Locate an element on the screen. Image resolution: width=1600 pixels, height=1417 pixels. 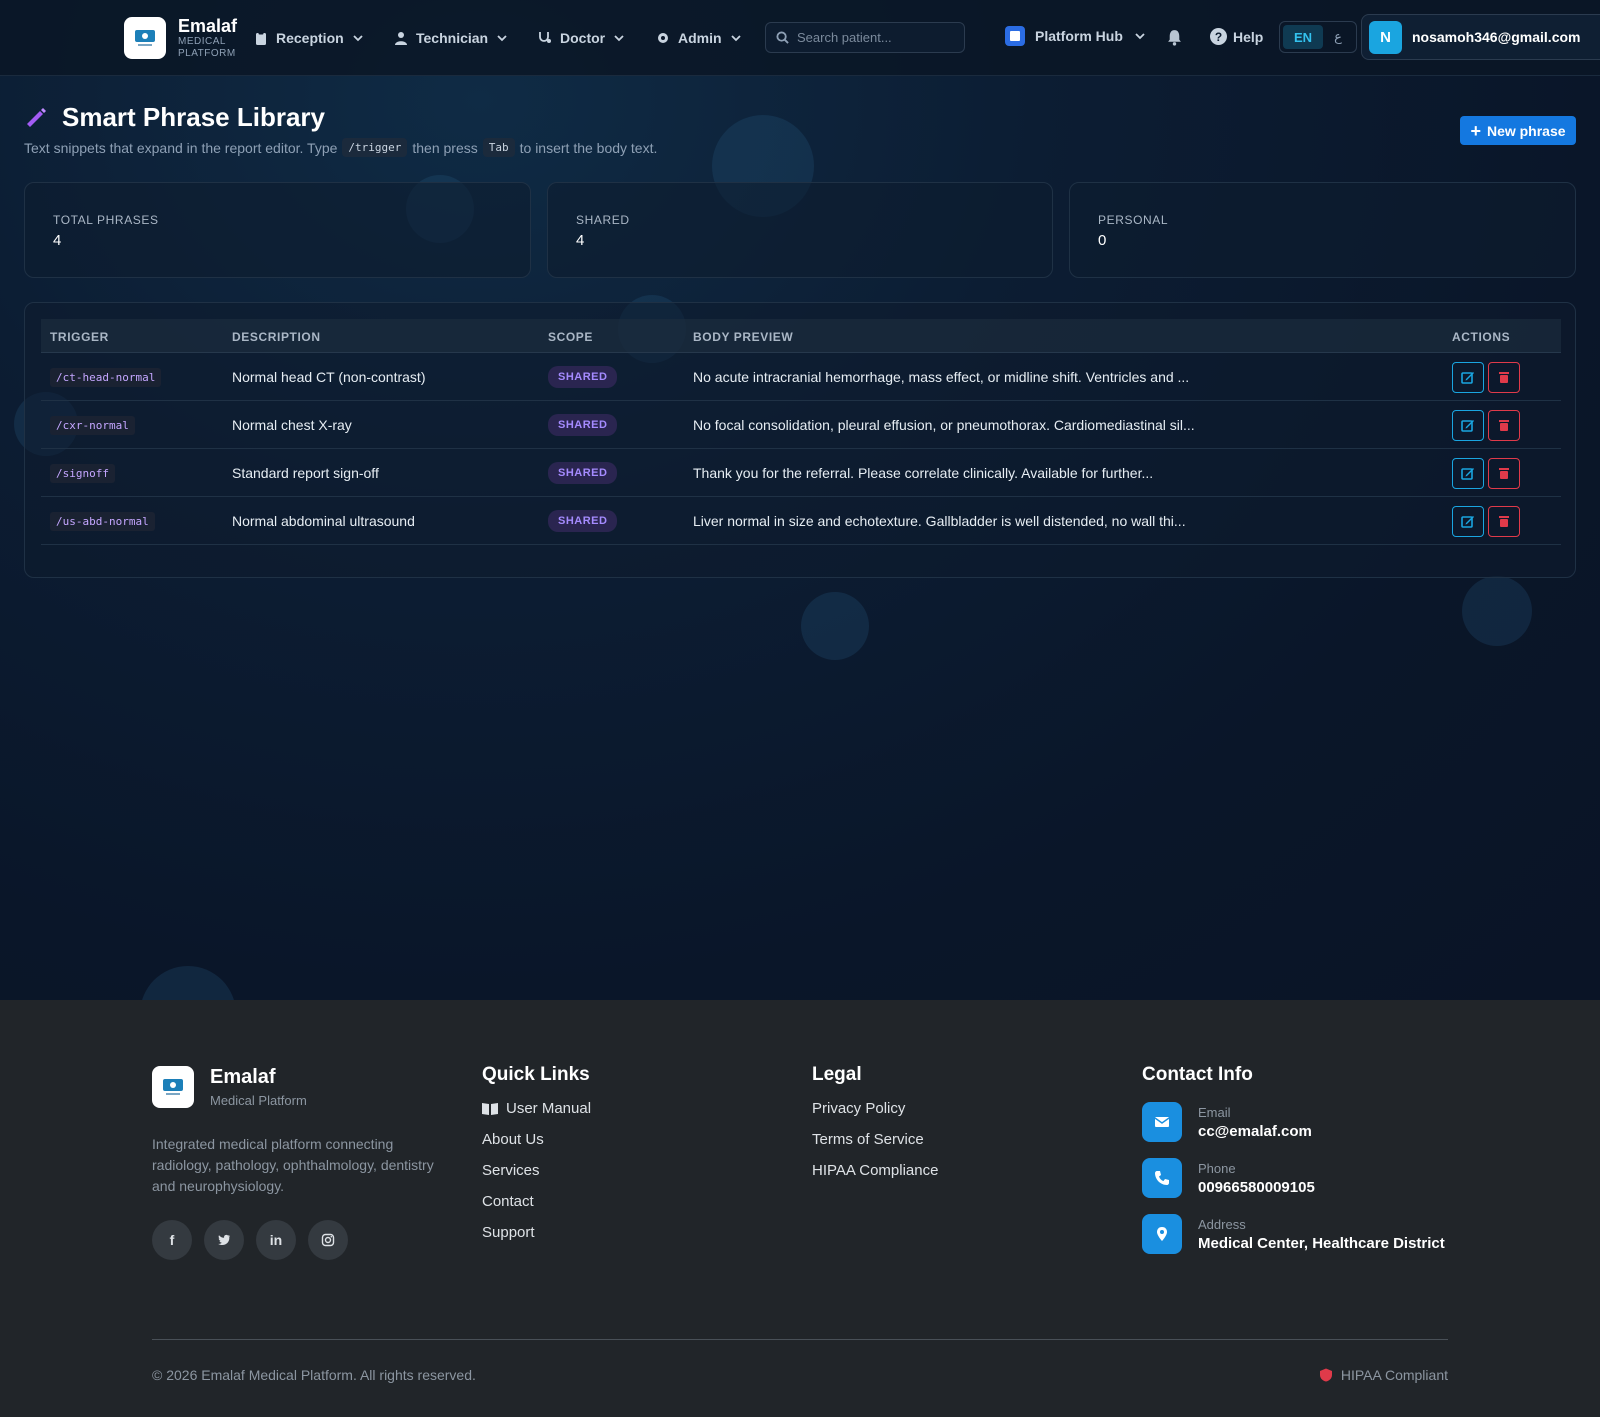
nav-reception-label: Reception is located at coordinates (310, 38).